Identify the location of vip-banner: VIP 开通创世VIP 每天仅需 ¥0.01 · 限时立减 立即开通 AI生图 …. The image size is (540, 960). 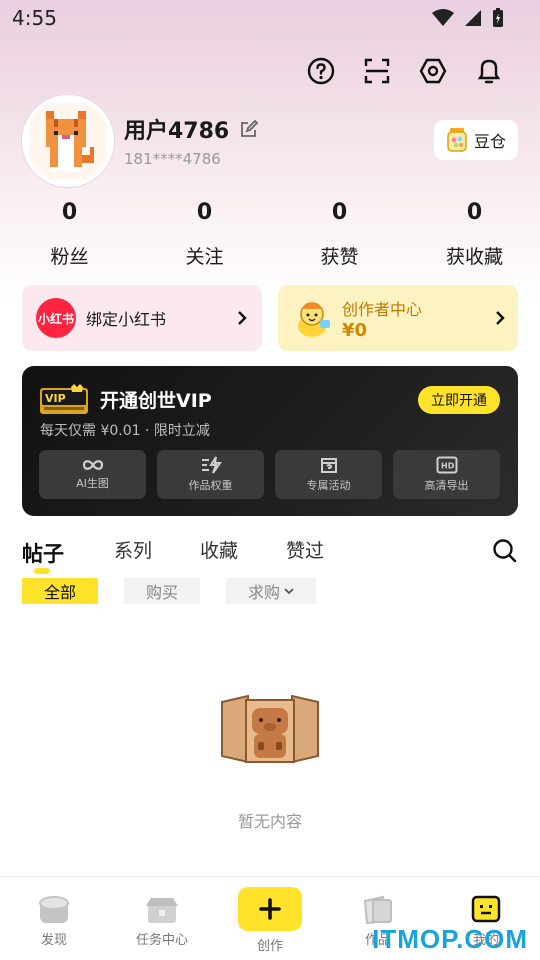
(270, 441).